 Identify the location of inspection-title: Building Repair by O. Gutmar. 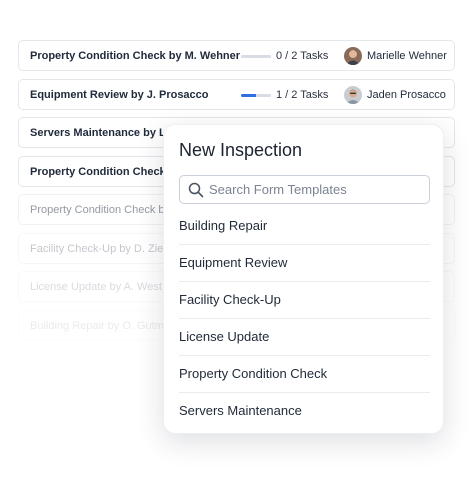
(102, 326).